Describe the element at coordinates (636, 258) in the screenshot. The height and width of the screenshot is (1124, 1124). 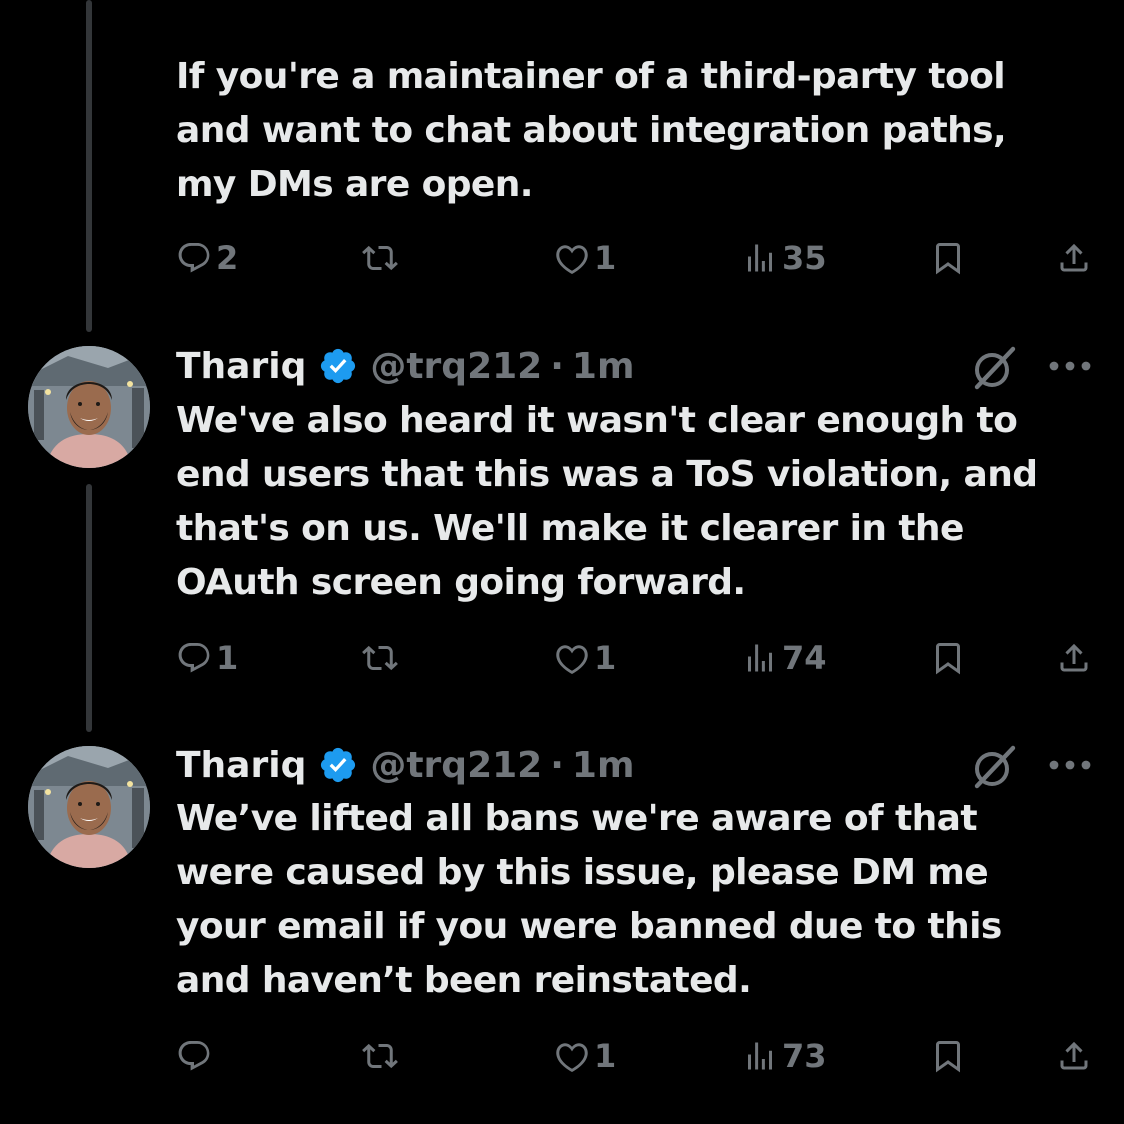
I see `tweet-actions: 2 1 35` at that location.